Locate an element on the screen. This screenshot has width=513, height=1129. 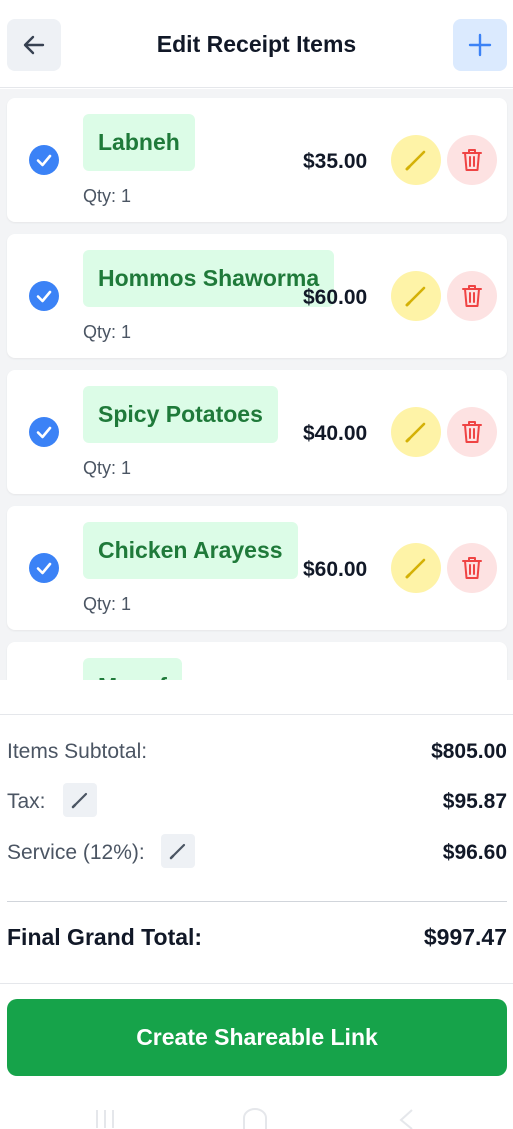
subtotal-value: $805.00 is located at coordinates (469, 751).